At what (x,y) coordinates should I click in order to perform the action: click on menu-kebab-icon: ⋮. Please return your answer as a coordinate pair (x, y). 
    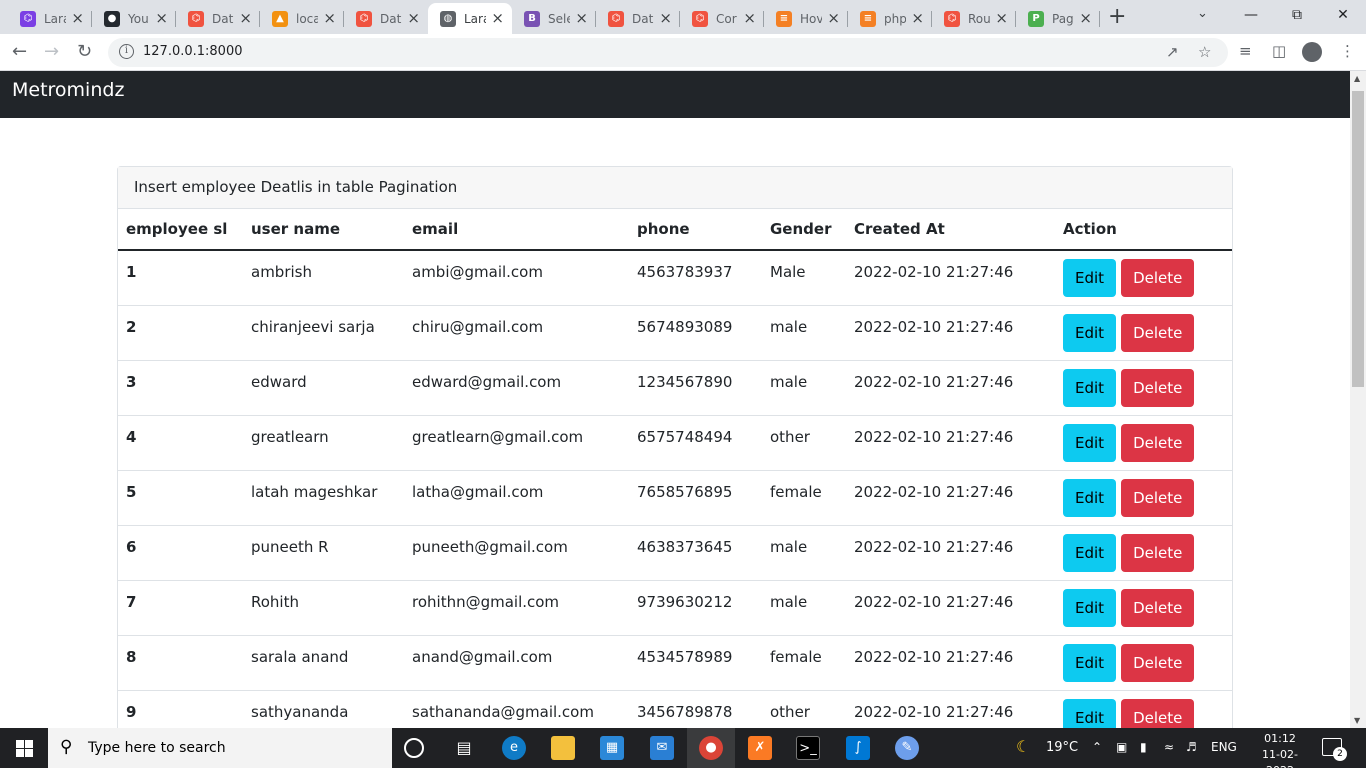
    Looking at the image, I should click on (1347, 51).